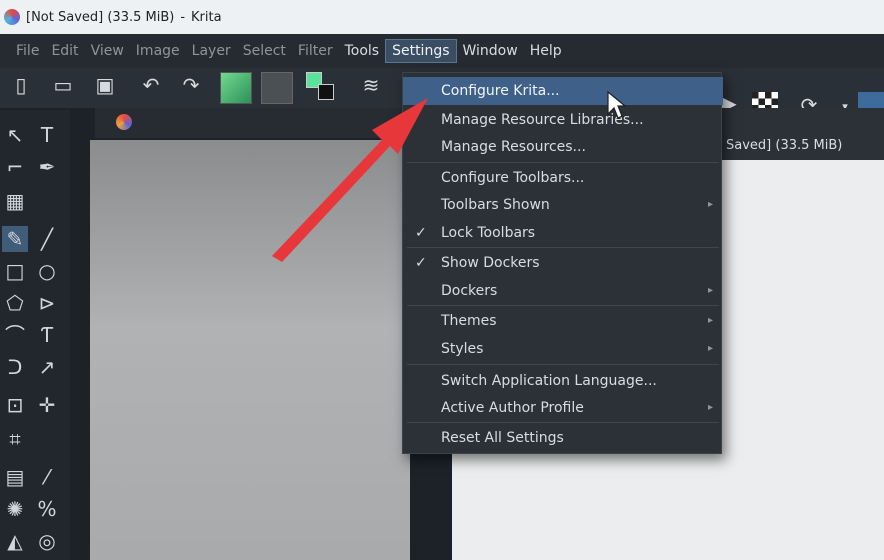 This screenshot has width=884, height=560. What do you see at coordinates (47, 541) in the screenshot?
I see `enclose-fill-icon: ◎` at bounding box center [47, 541].